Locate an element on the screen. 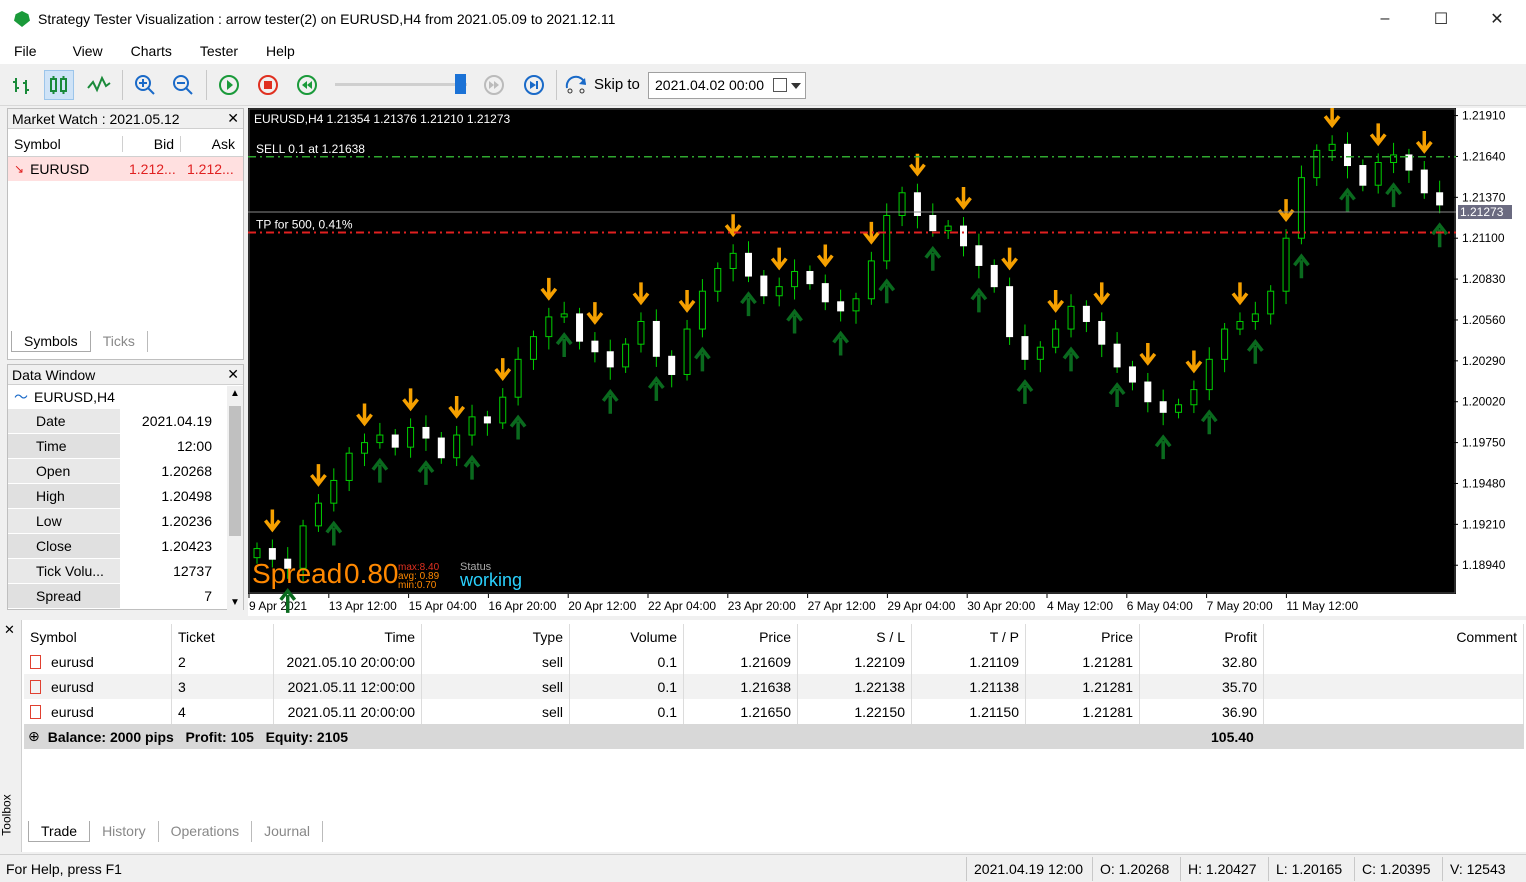 This screenshot has height=882, width=1526. fast-forward-icon is located at coordinates (494, 85).